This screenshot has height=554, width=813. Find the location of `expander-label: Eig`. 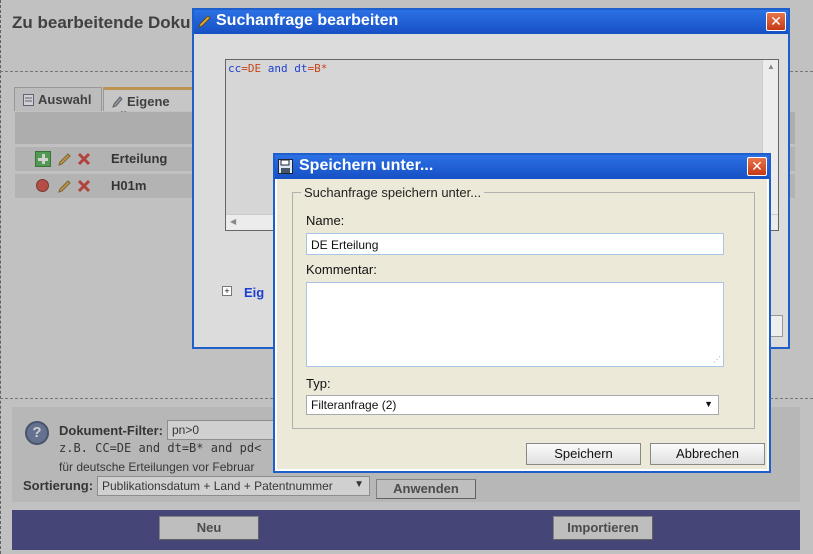

expander-label: Eig is located at coordinates (254, 292).